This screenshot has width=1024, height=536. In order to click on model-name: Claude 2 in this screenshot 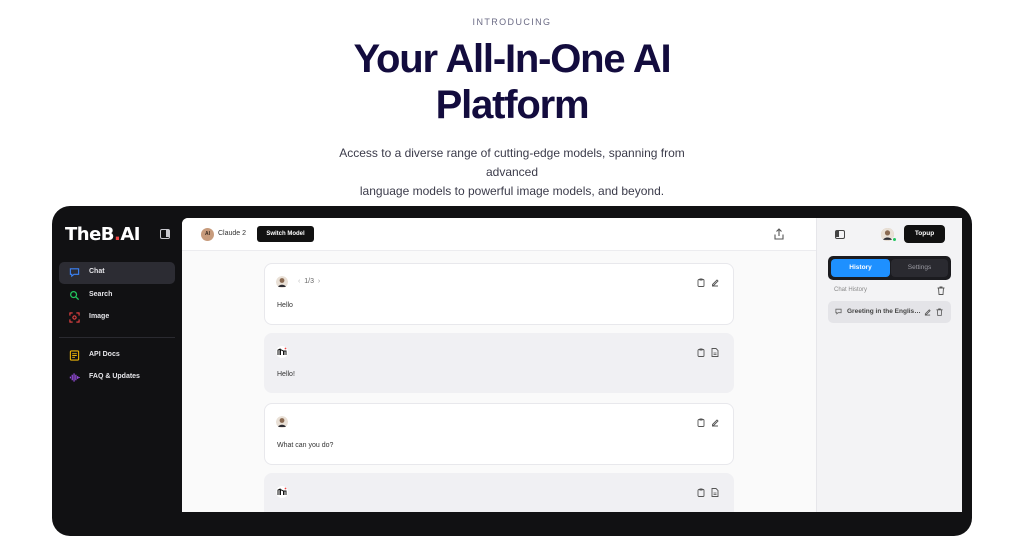, I will do `click(232, 233)`.